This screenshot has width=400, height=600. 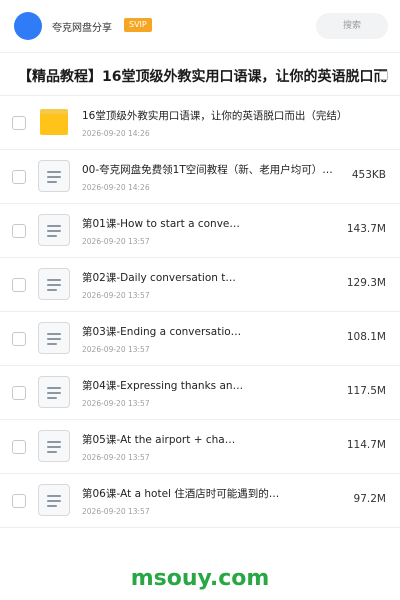 What do you see at coordinates (28, 26) in the screenshot?
I see `avatar` at bounding box center [28, 26].